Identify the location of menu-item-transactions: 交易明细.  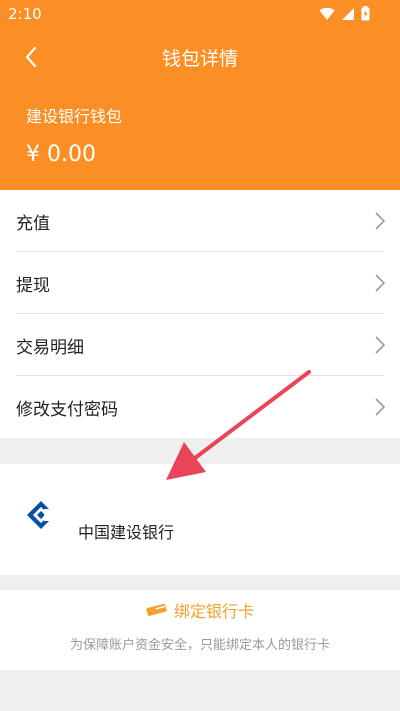
(200, 345).